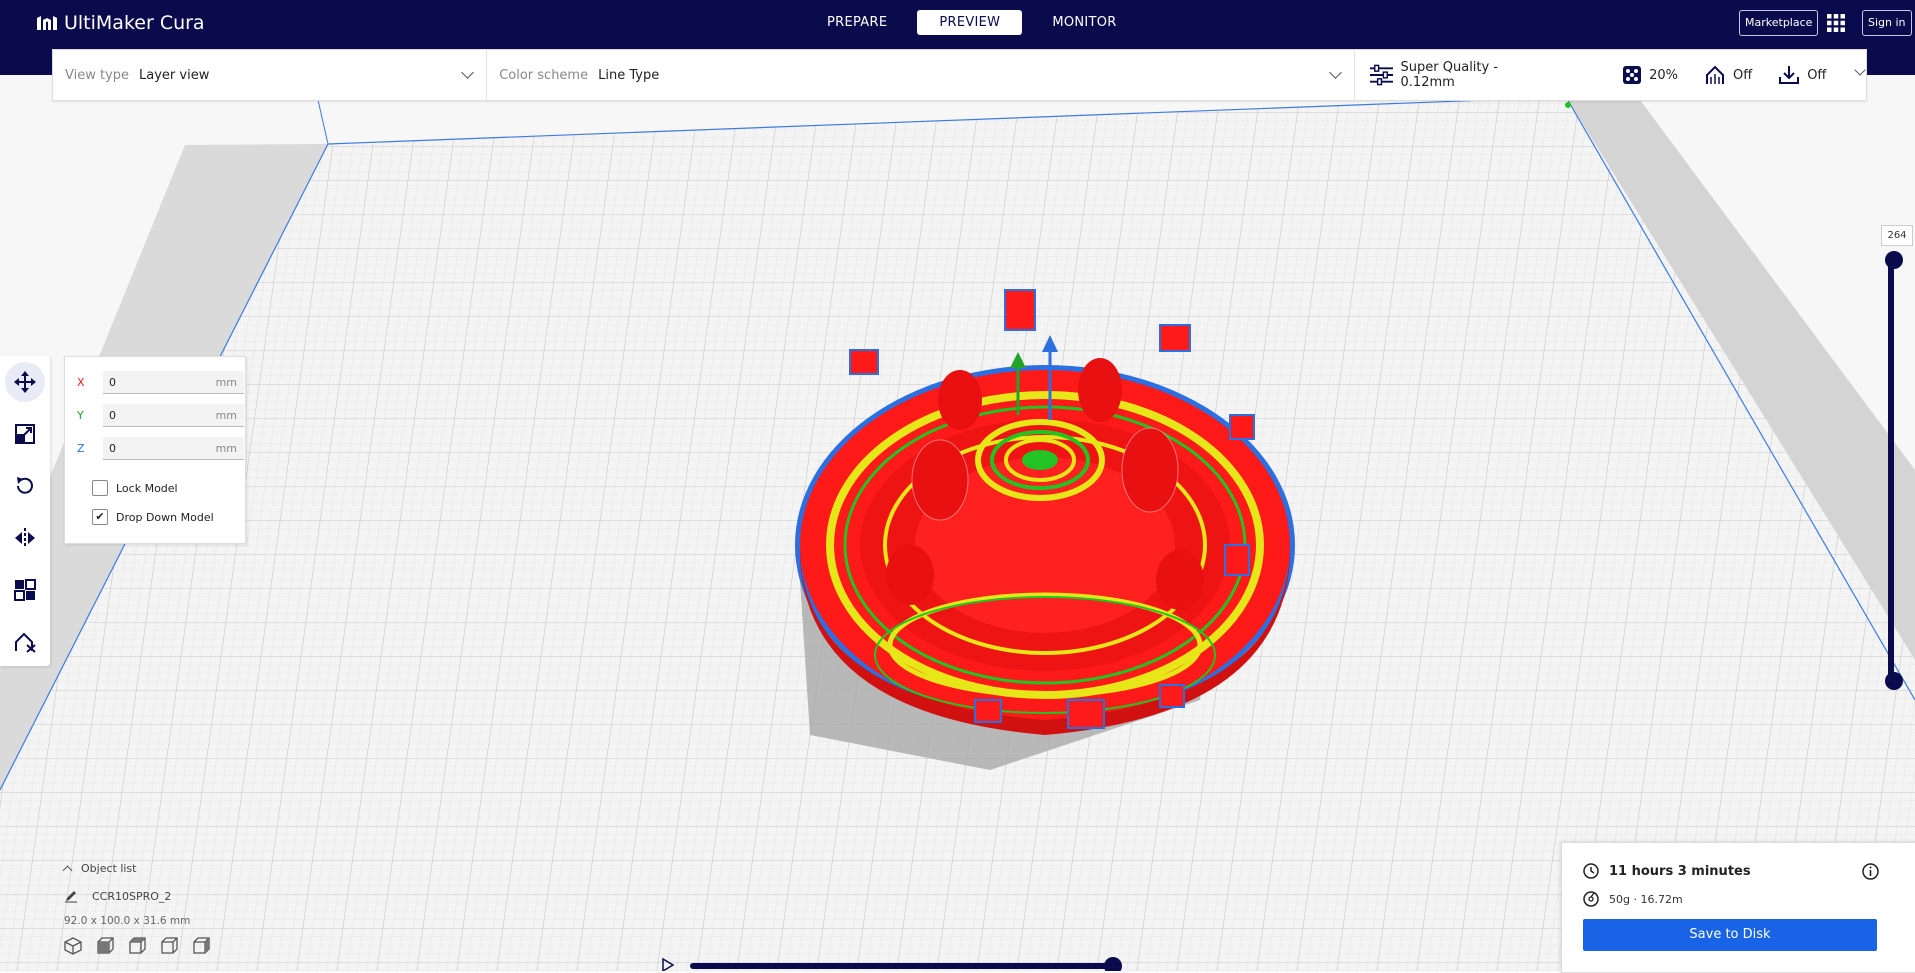 Image resolution: width=1915 pixels, height=973 pixels. What do you see at coordinates (80, 415) in the screenshot?
I see `y-axis-label: Y` at bounding box center [80, 415].